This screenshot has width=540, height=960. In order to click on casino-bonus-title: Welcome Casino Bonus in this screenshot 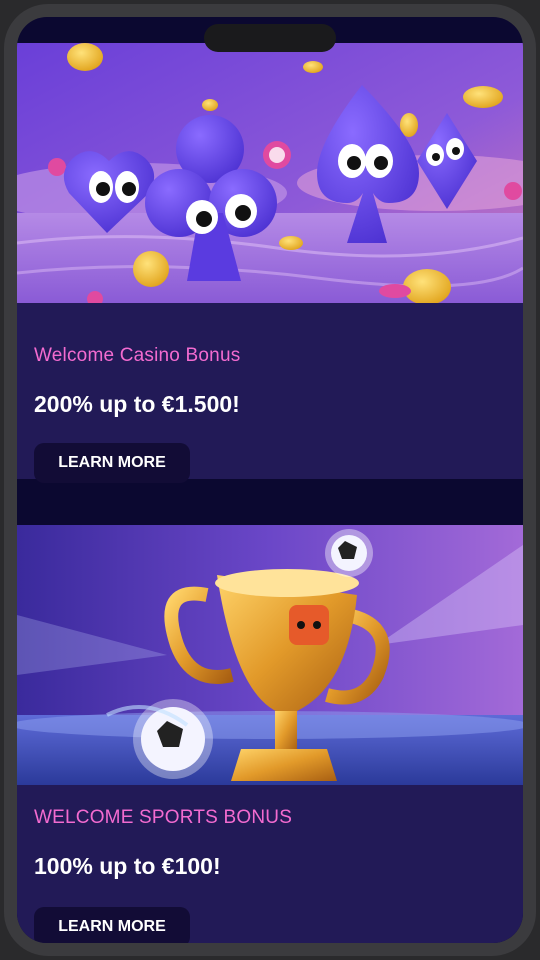, I will do `click(137, 355)`.